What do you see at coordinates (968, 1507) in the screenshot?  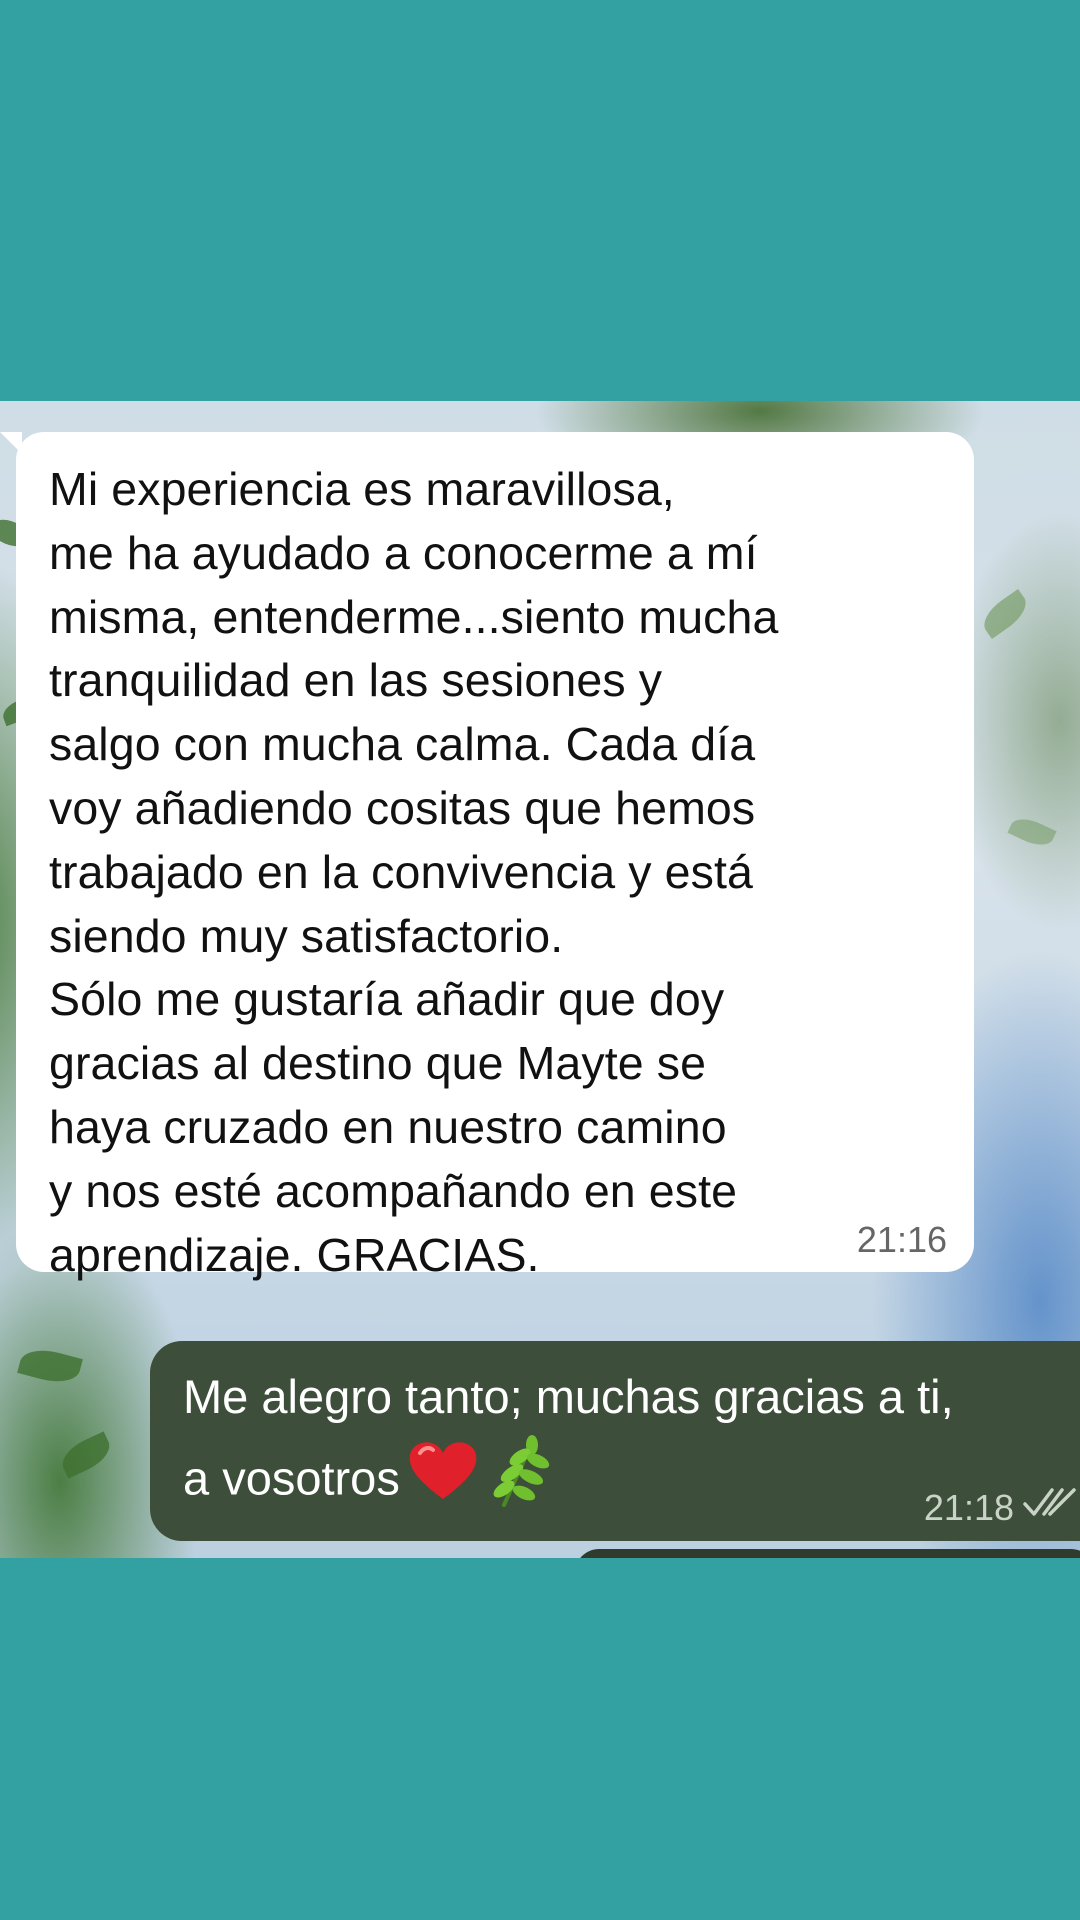 I see `outgoing-message-time: 21:18` at bounding box center [968, 1507].